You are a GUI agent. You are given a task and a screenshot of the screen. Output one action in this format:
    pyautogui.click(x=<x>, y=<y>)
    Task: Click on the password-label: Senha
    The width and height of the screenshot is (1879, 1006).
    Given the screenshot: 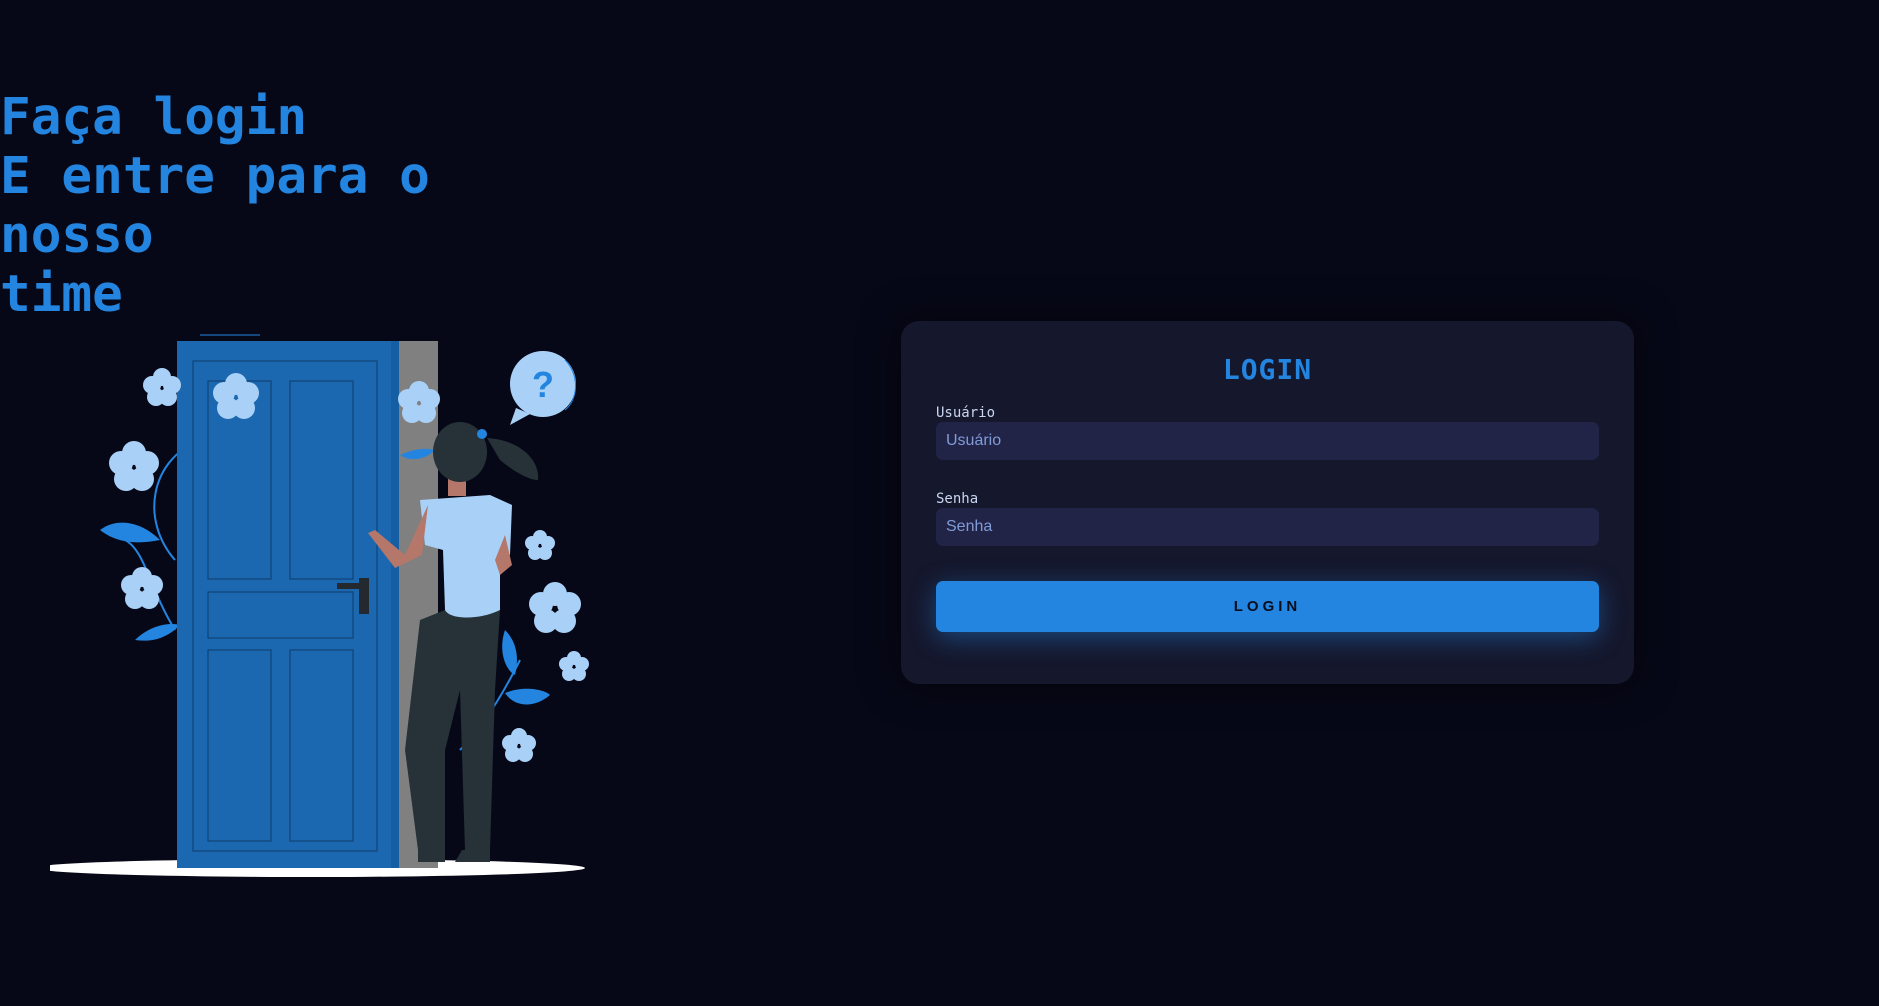 What is the action you would take?
    pyautogui.click(x=957, y=499)
    